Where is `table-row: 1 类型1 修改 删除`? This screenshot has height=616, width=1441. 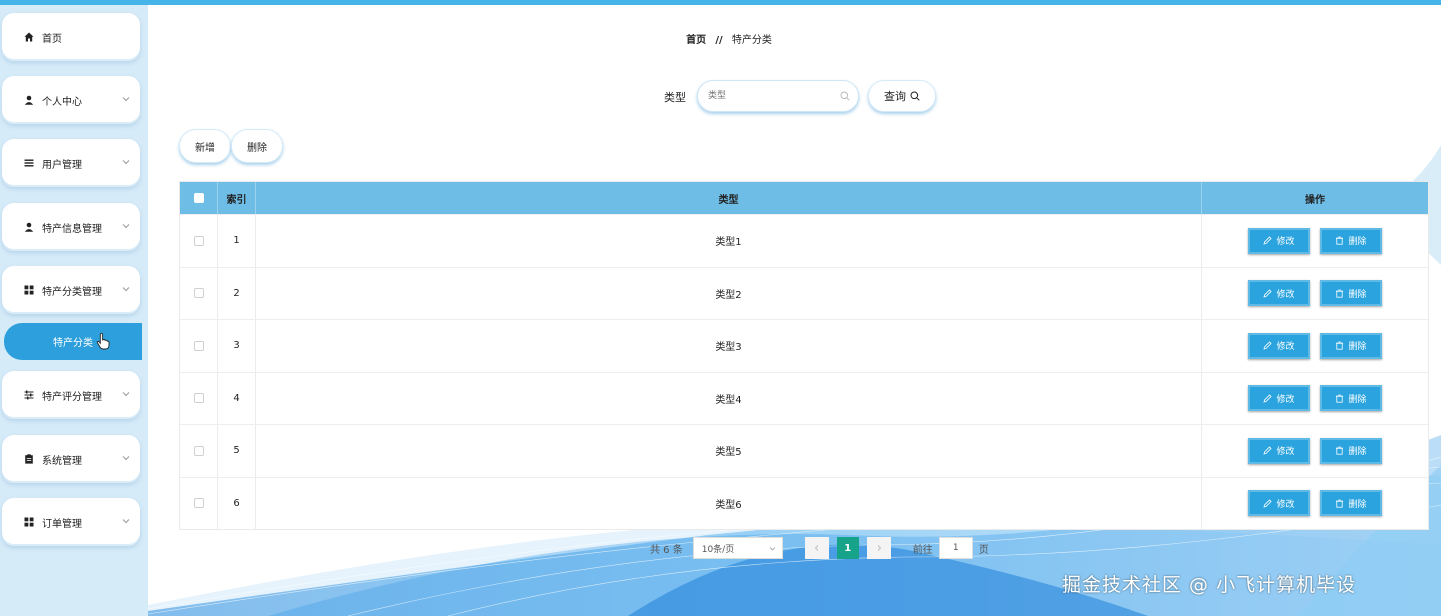
table-row: 1 类型1 修改 删除 is located at coordinates (804, 240).